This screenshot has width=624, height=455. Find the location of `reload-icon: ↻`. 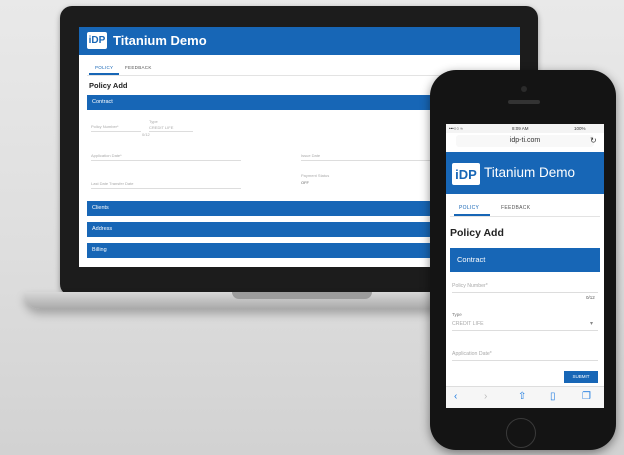

reload-icon: ↻ is located at coordinates (593, 140).